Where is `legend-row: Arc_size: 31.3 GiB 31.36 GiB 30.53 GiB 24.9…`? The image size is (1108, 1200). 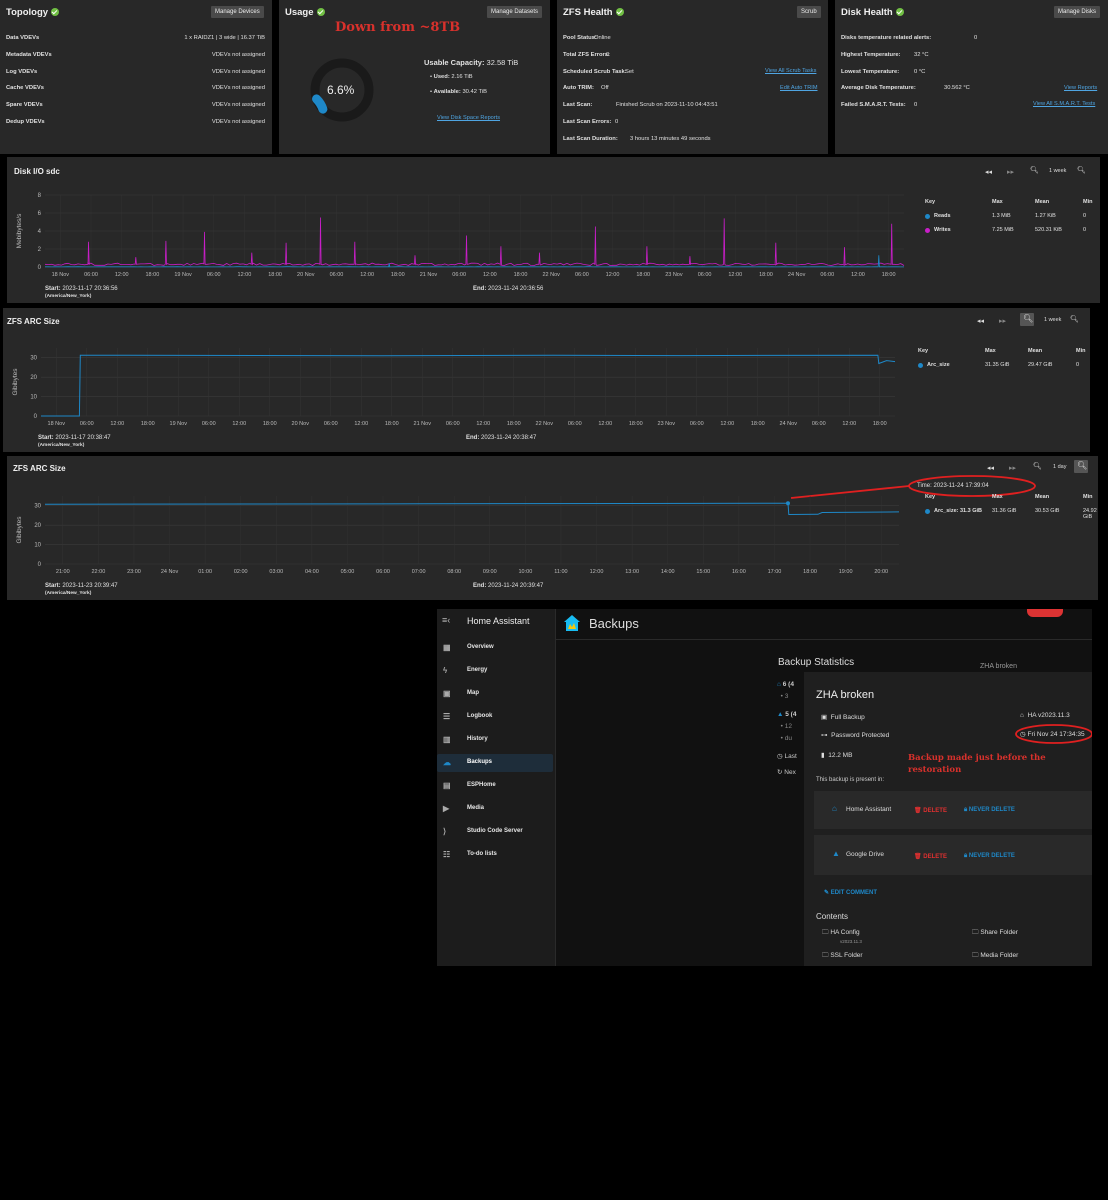 legend-row: Arc_size: 31.3 GiB 31.36 GiB 30.53 GiB 24.9… is located at coordinates (1007, 515).